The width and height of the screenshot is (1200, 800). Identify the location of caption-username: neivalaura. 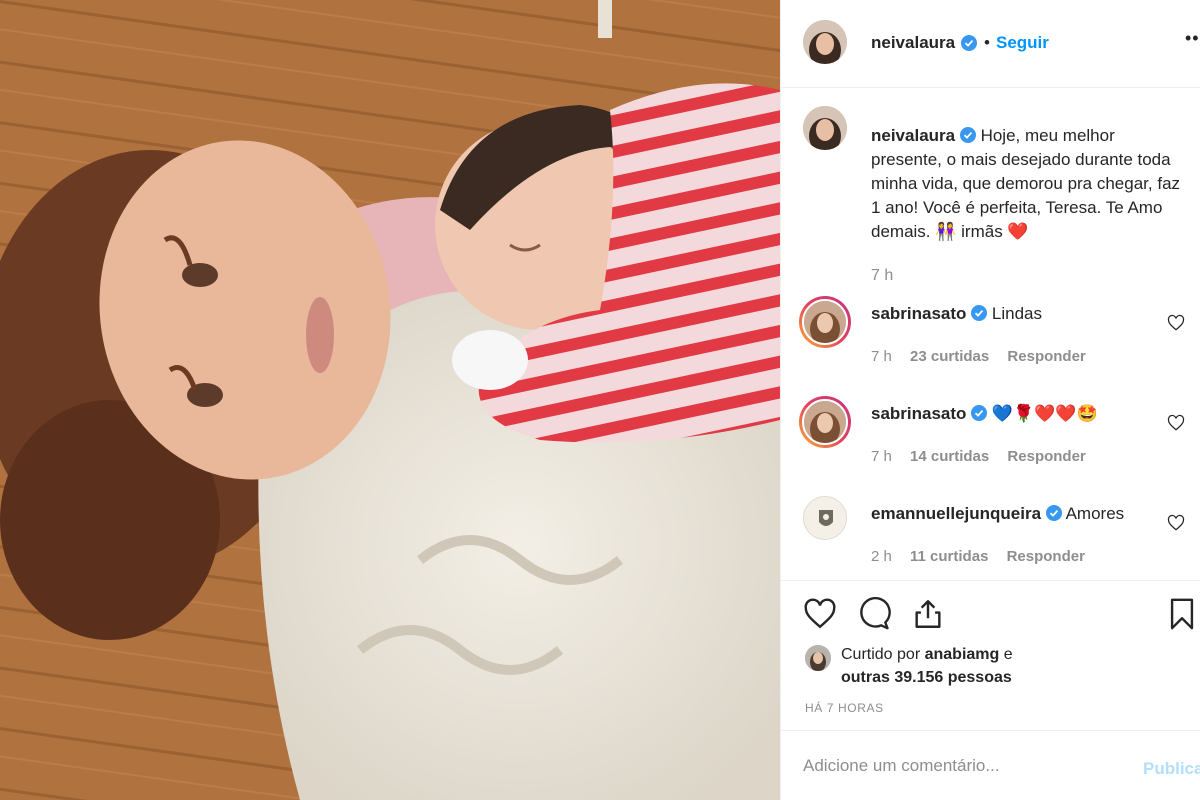
(913, 135).